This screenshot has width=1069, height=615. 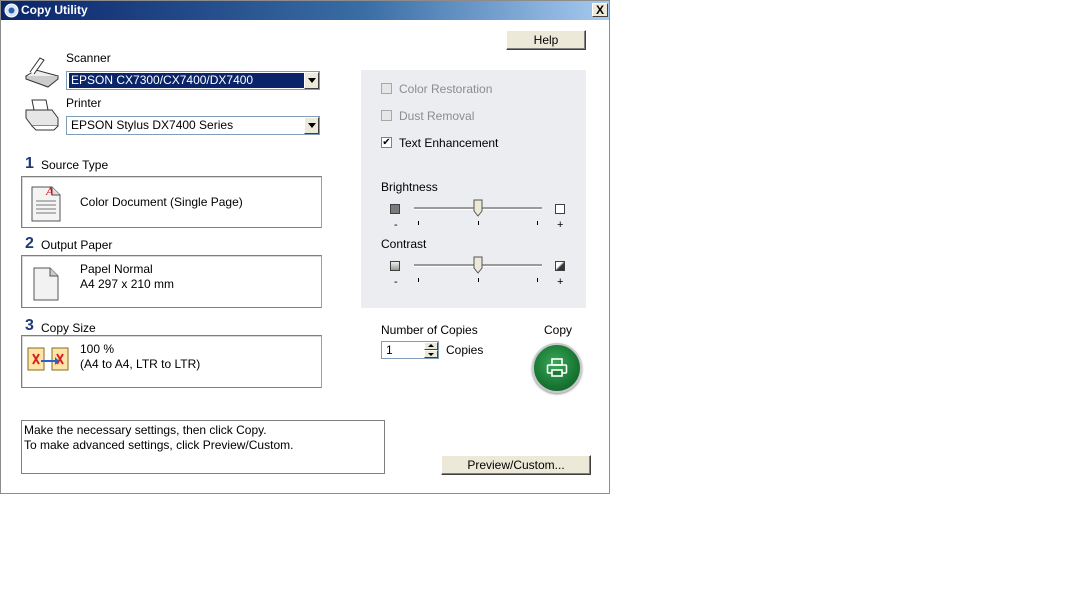 What do you see at coordinates (560, 282) in the screenshot?
I see `contrast-plus: +` at bounding box center [560, 282].